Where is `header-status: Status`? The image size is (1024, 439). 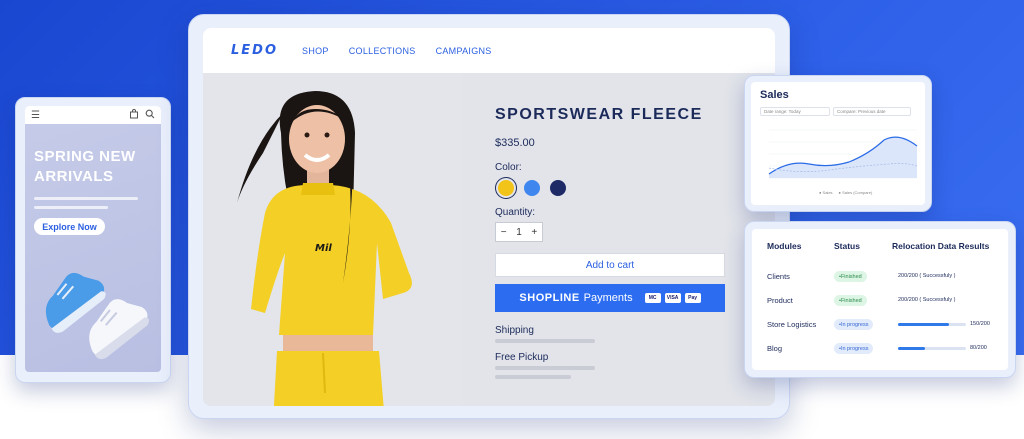 header-status: Status is located at coordinates (847, 246).